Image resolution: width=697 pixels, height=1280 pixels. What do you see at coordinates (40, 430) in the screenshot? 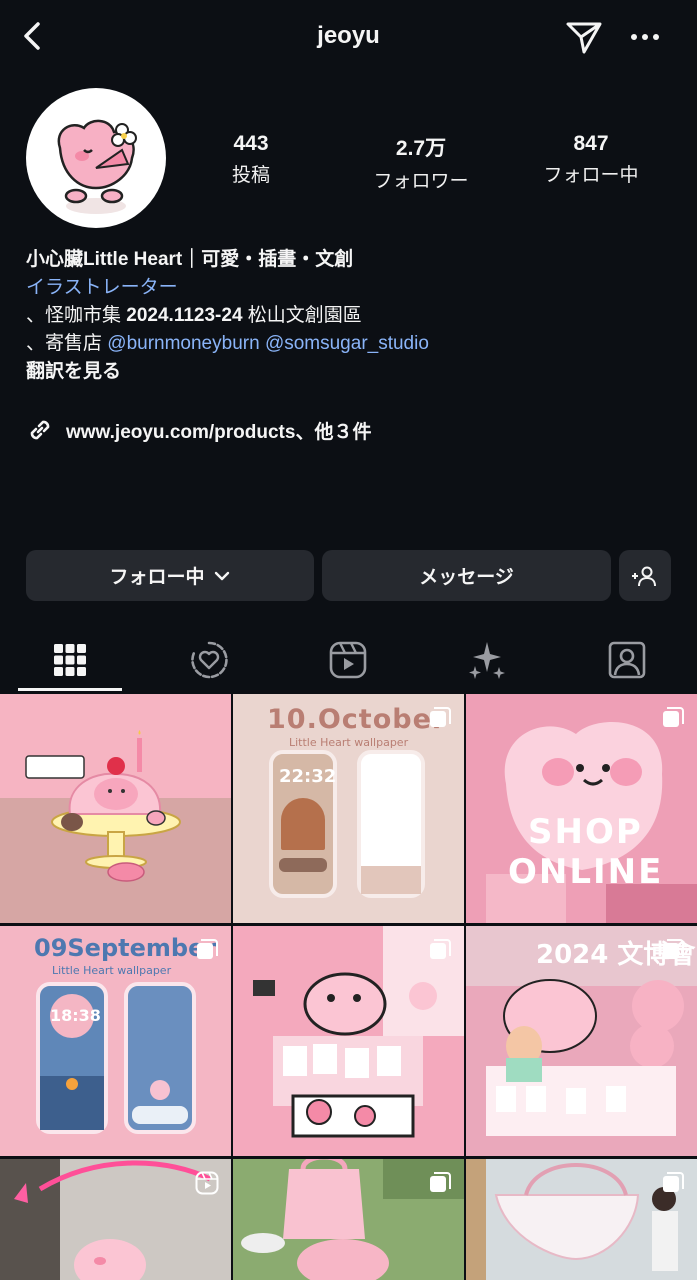
I see `link-icon` at bounding box center [40, 430].